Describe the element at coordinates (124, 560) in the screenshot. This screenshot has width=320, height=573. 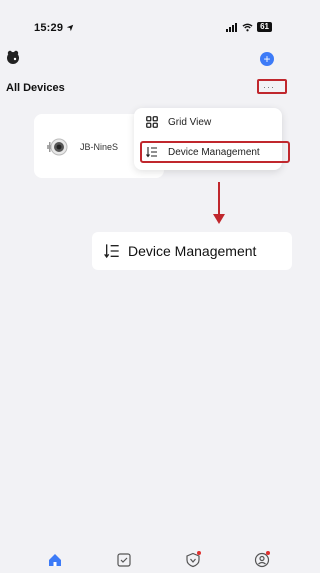
I see `tasks-tab-icon` at that location.